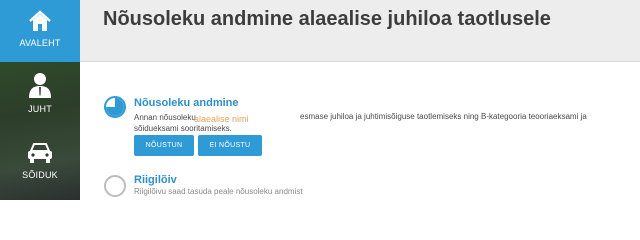 The image size is (640, 240). I want to click on step-title-consent: Nõusoleku andmine, so click(186, 103).